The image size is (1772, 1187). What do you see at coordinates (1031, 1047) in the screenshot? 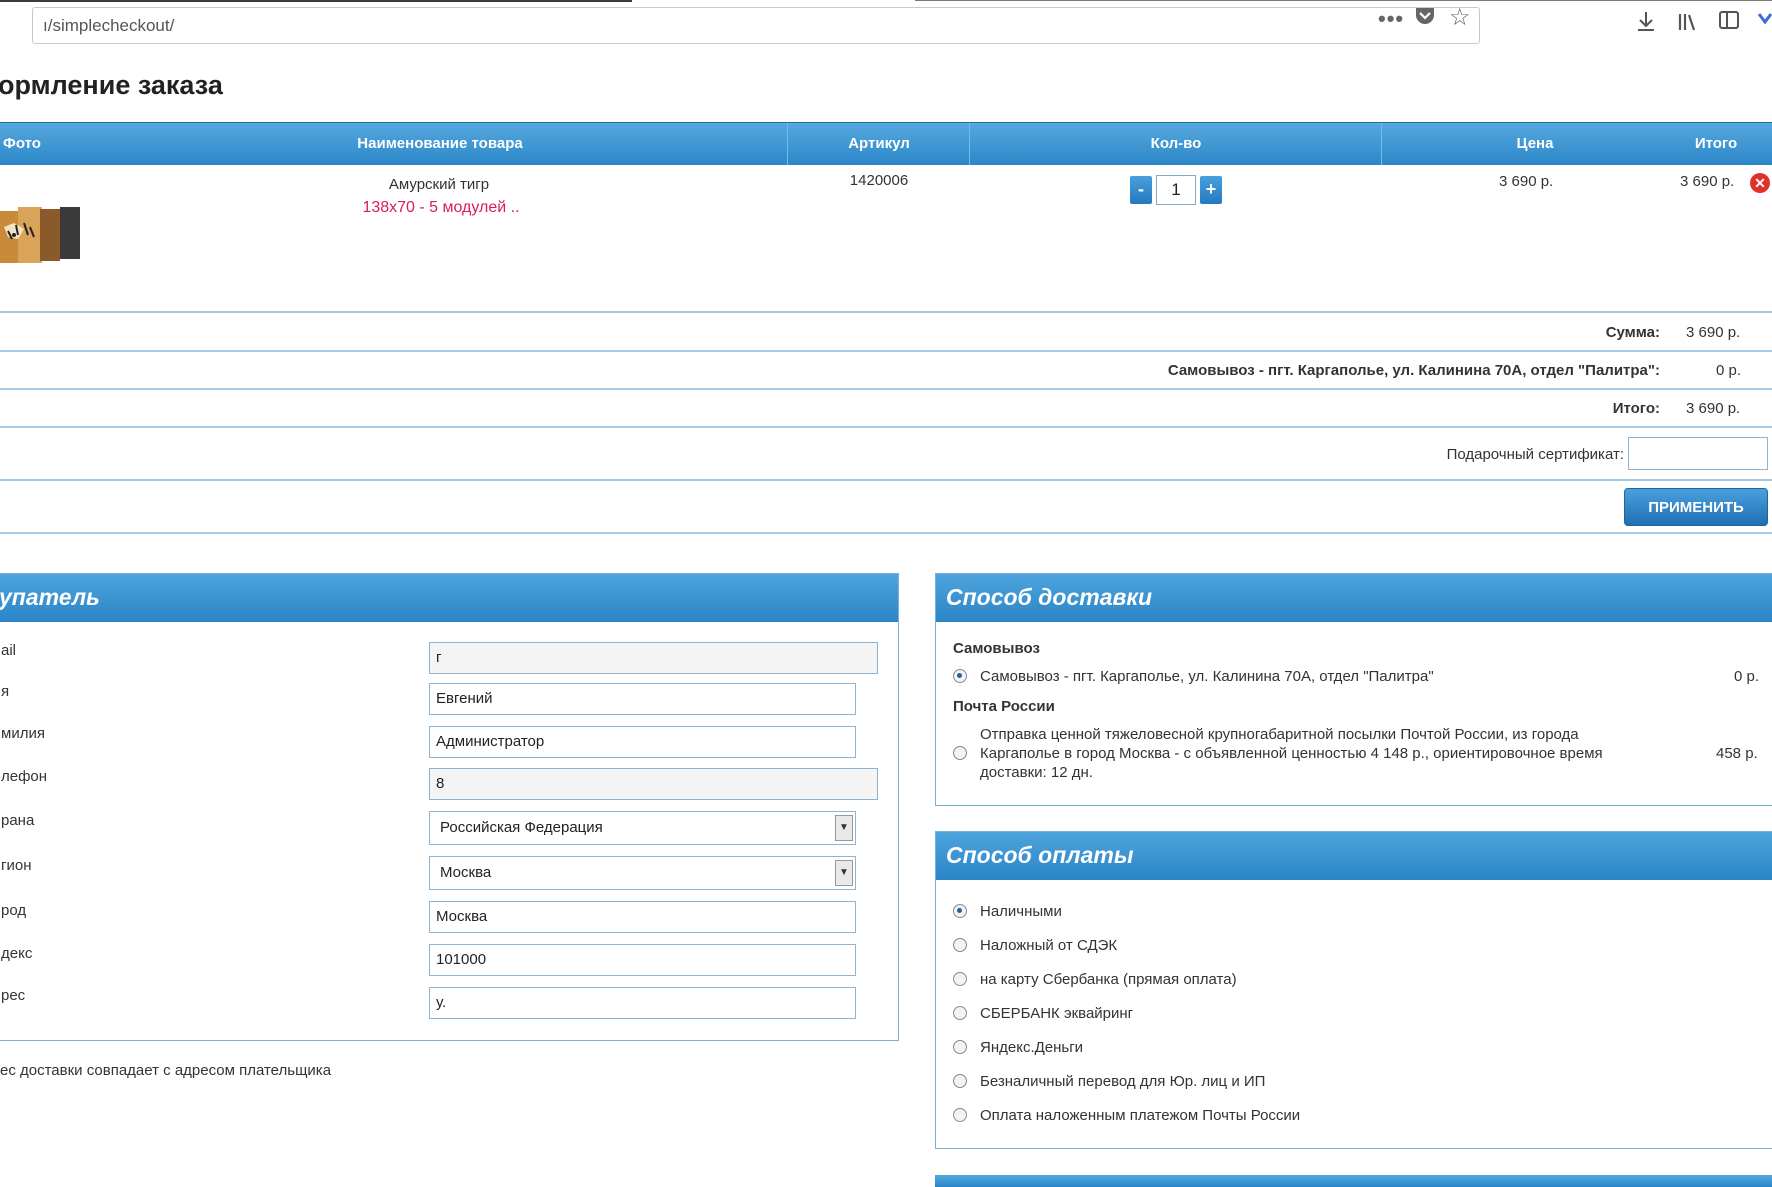
I see `payment-option-label: Яндекс.Деньги` at bounding box center [1031, 1047].